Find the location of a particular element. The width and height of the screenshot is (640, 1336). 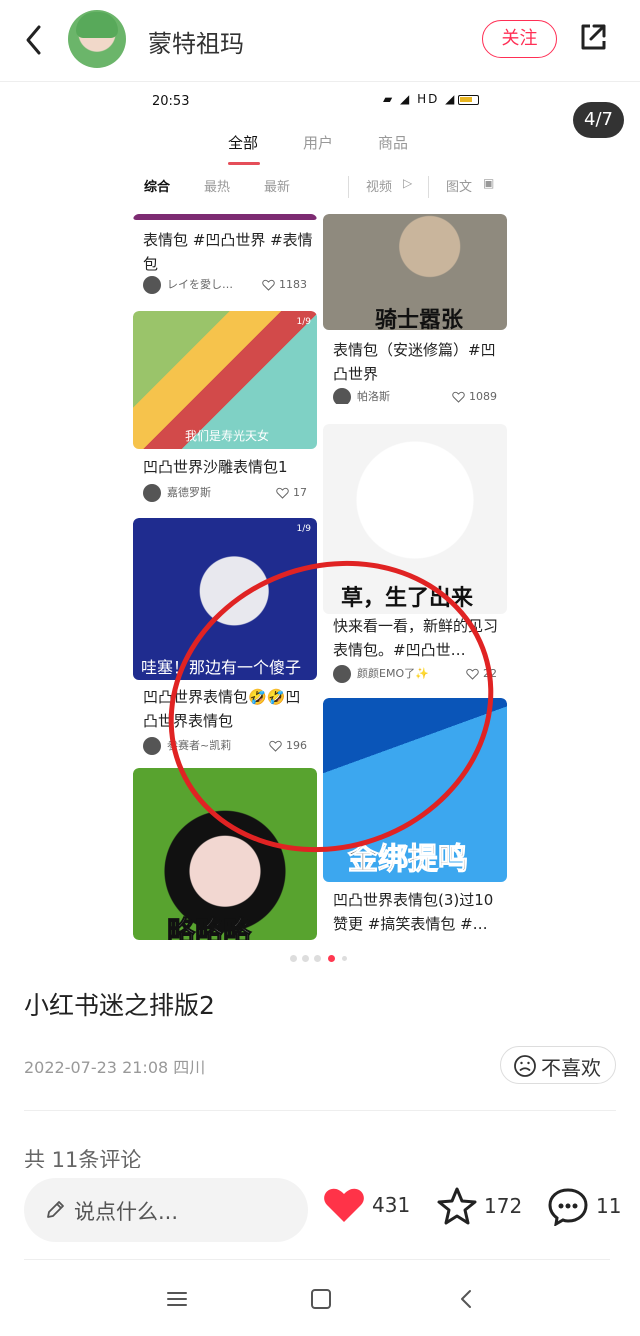

card-user: 颜颜EMO了✨ is located at coordinates (393, 673).